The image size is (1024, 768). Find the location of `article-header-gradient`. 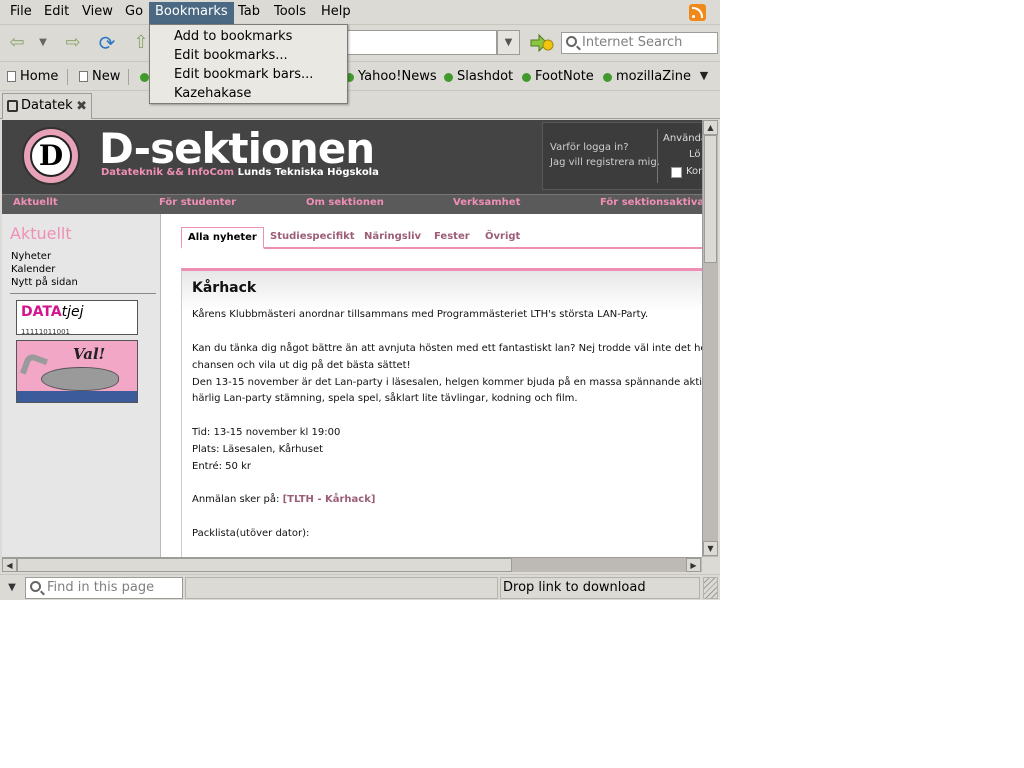

article-header-gradient is located at coordinates (442, 291).